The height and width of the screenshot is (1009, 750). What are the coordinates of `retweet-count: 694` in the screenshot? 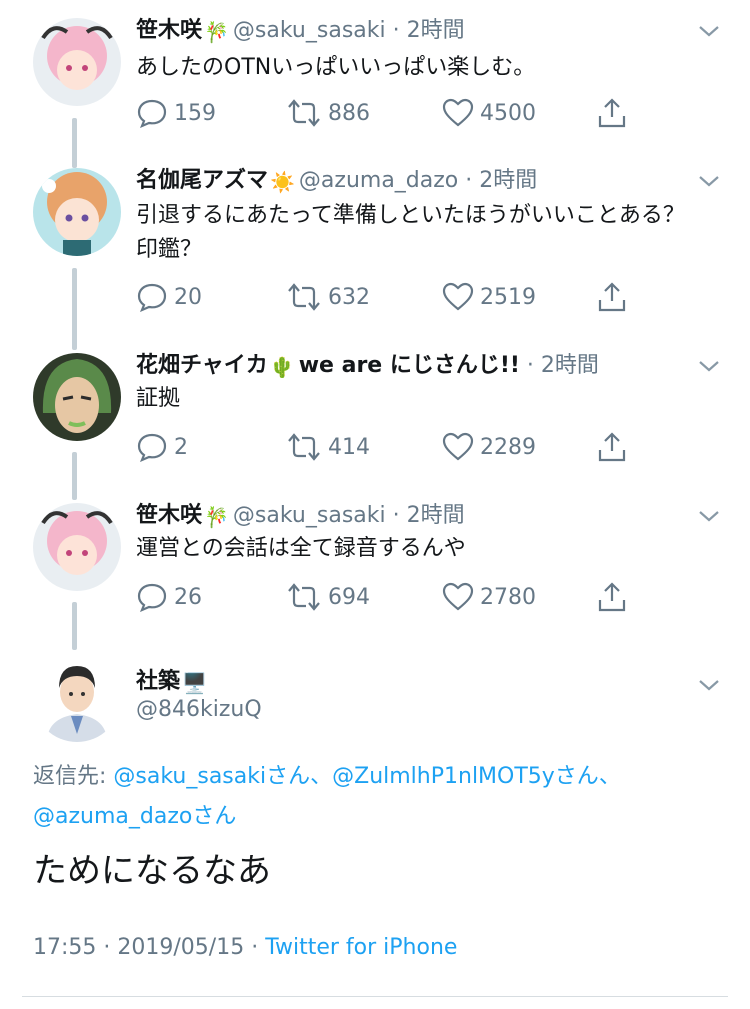 It's located at (349, 597).